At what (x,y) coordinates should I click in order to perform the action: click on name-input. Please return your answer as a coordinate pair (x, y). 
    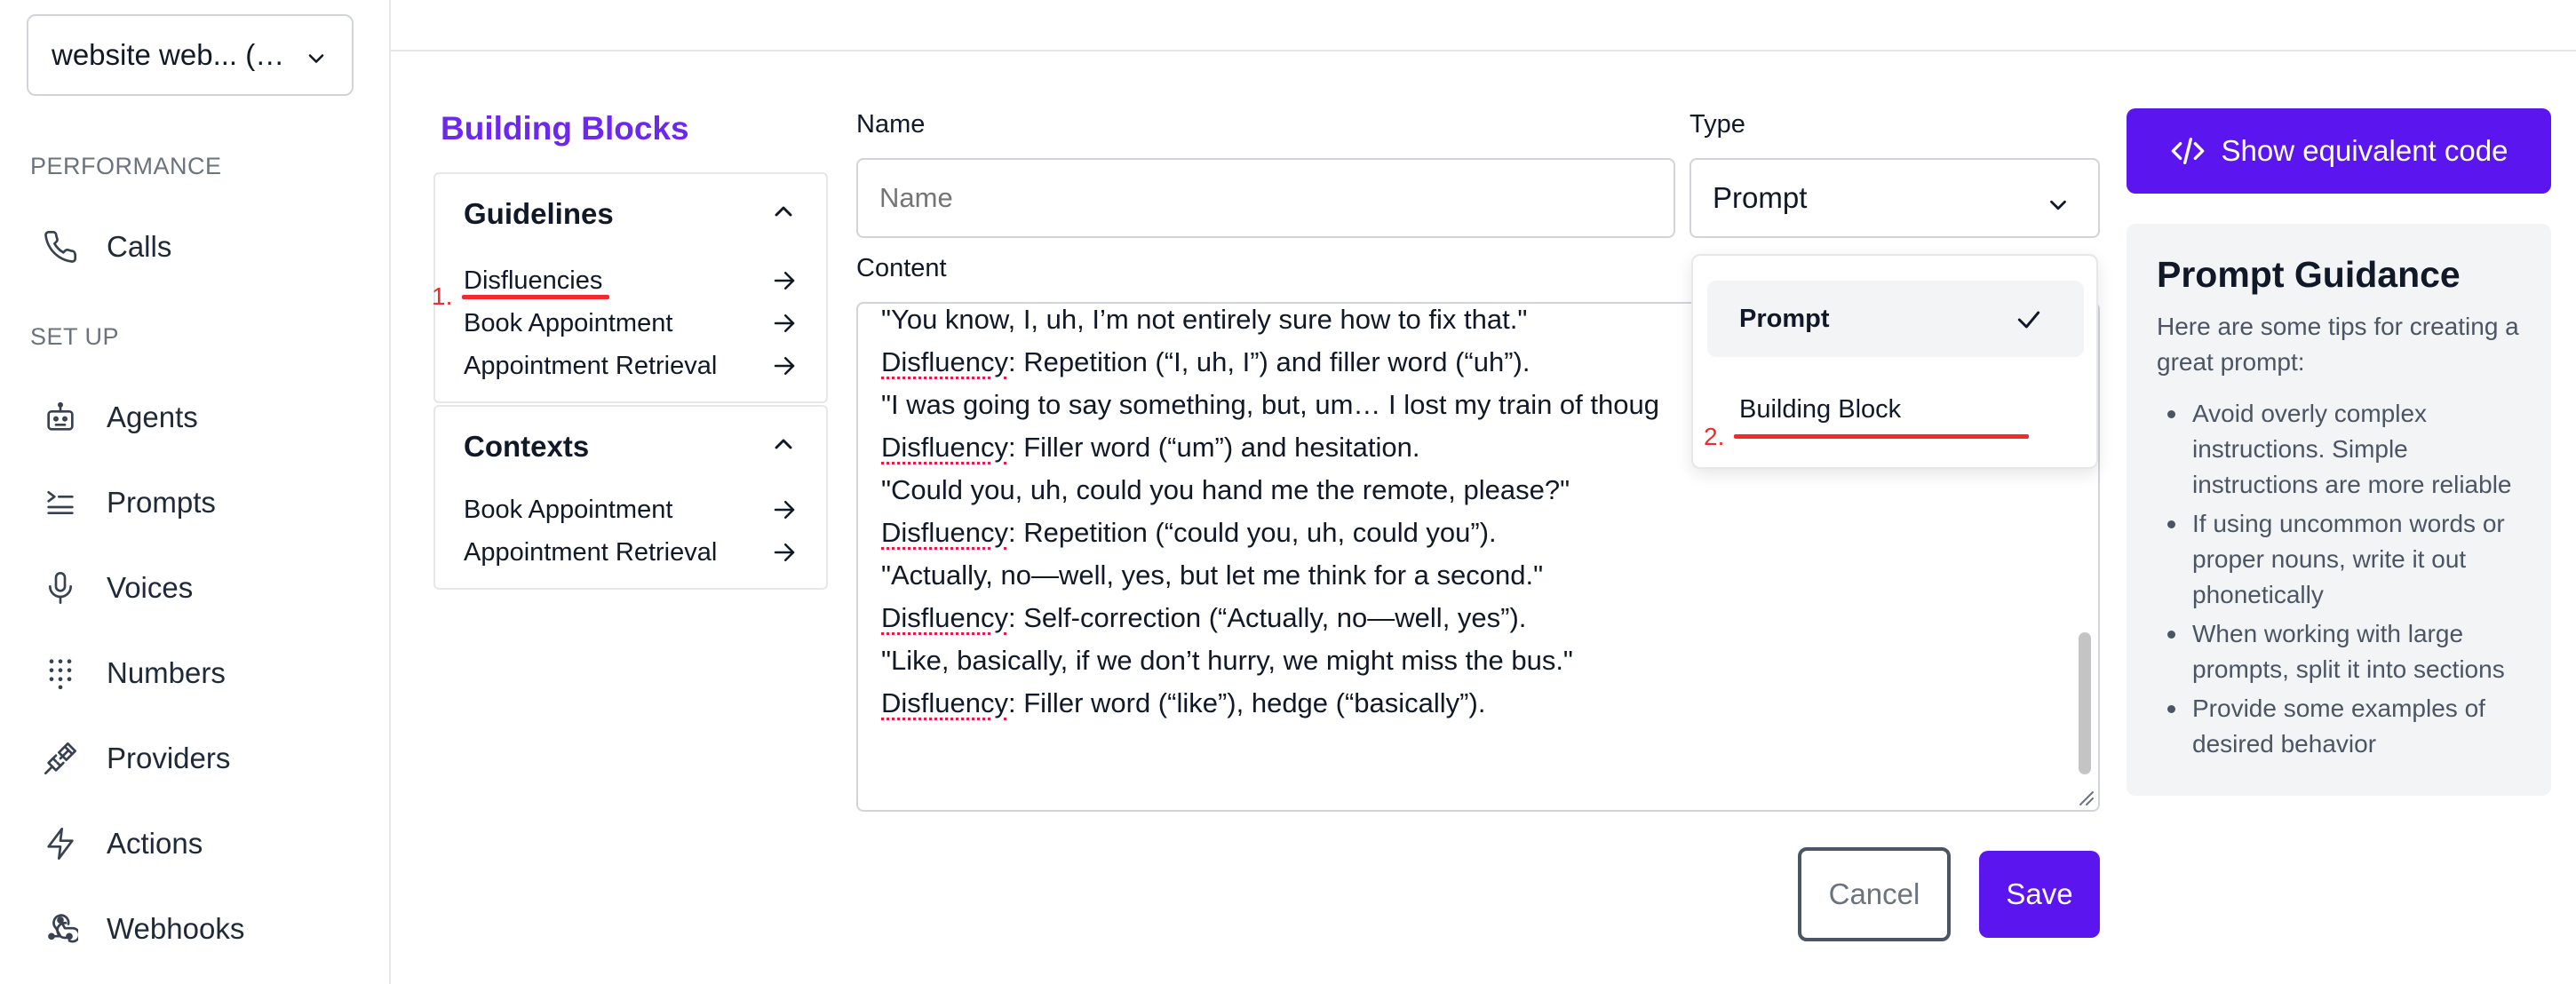
    Looking at the image, I should click on (1265, 198).